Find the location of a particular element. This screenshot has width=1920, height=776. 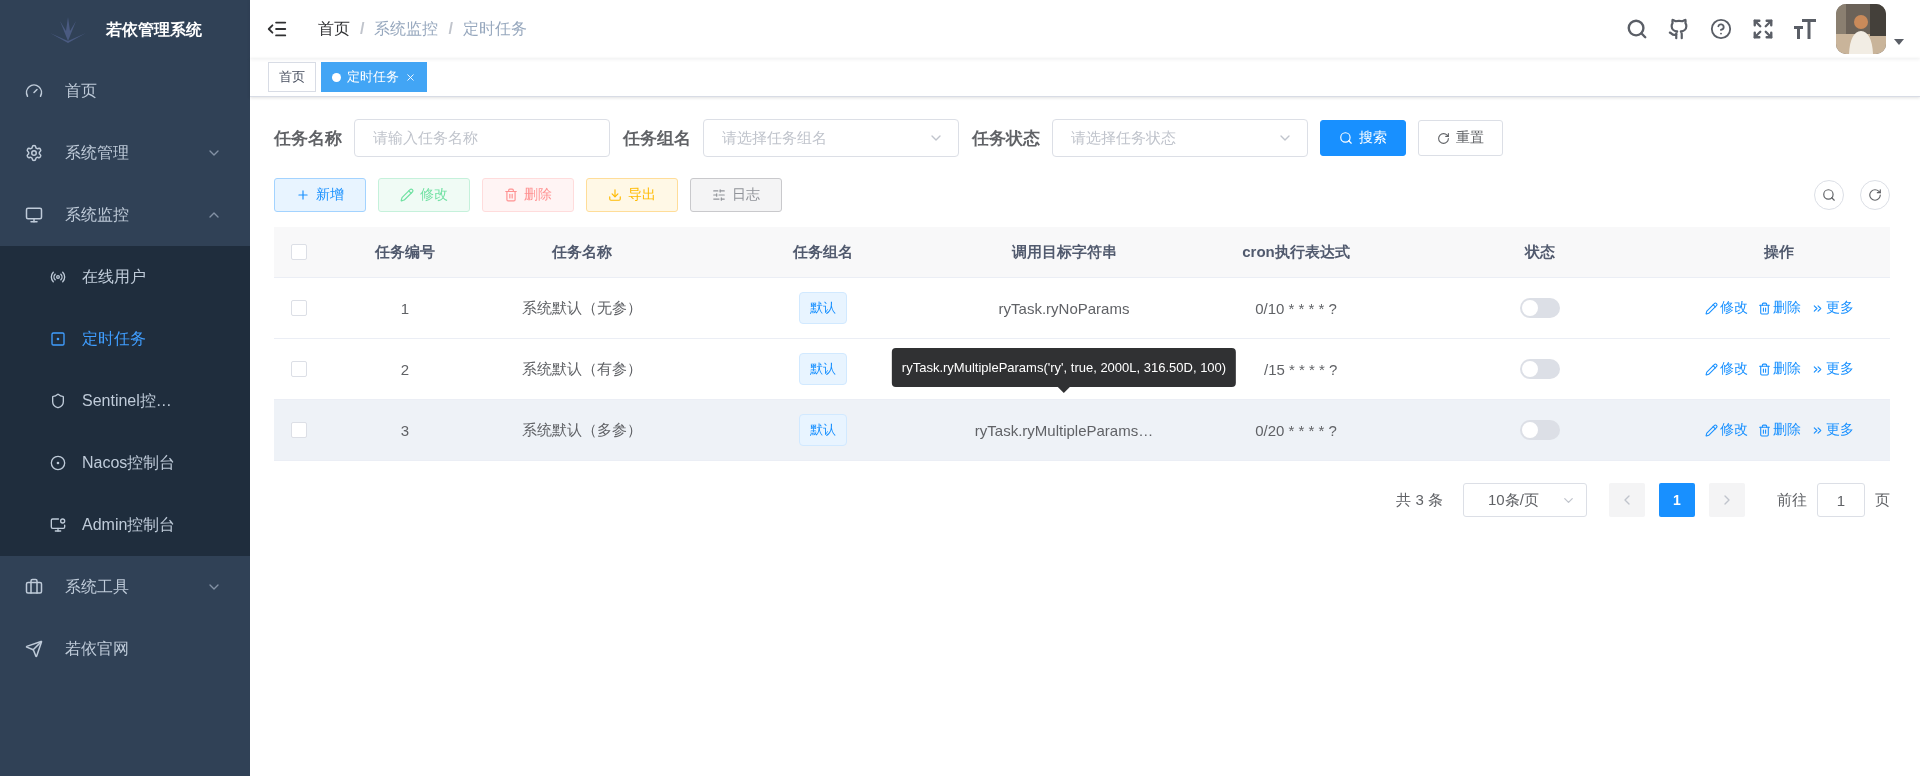

fullscreen-icon is located at coordinates (1763, 29).